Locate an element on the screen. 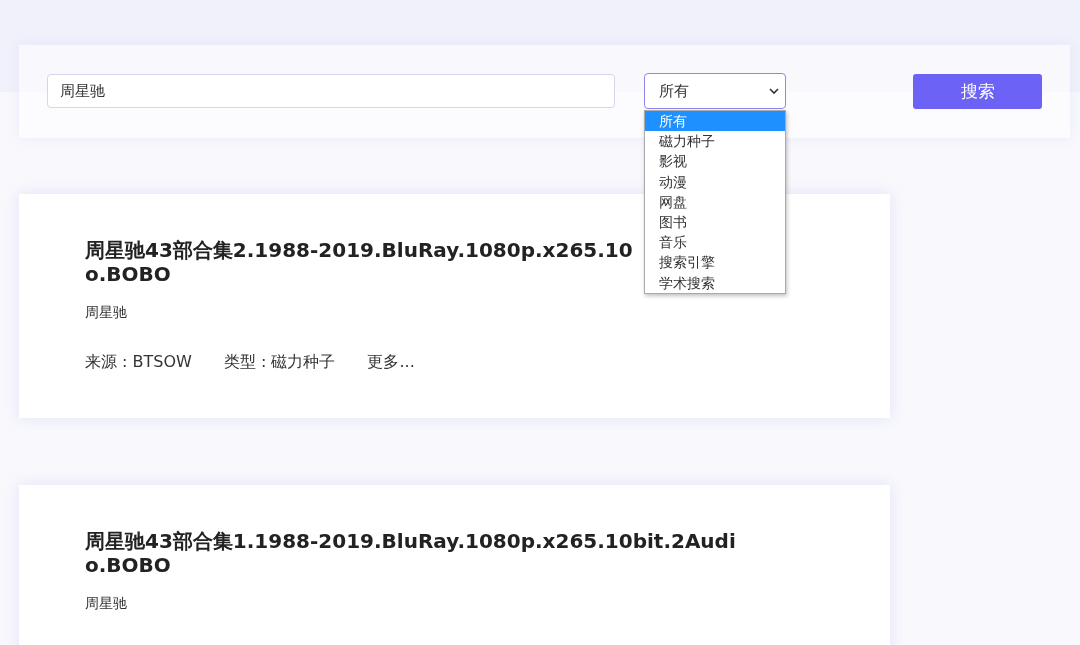 The width and height of the screenshot is (1080, 645). search-field: 周星驰 is located at coordinates (331, 91).